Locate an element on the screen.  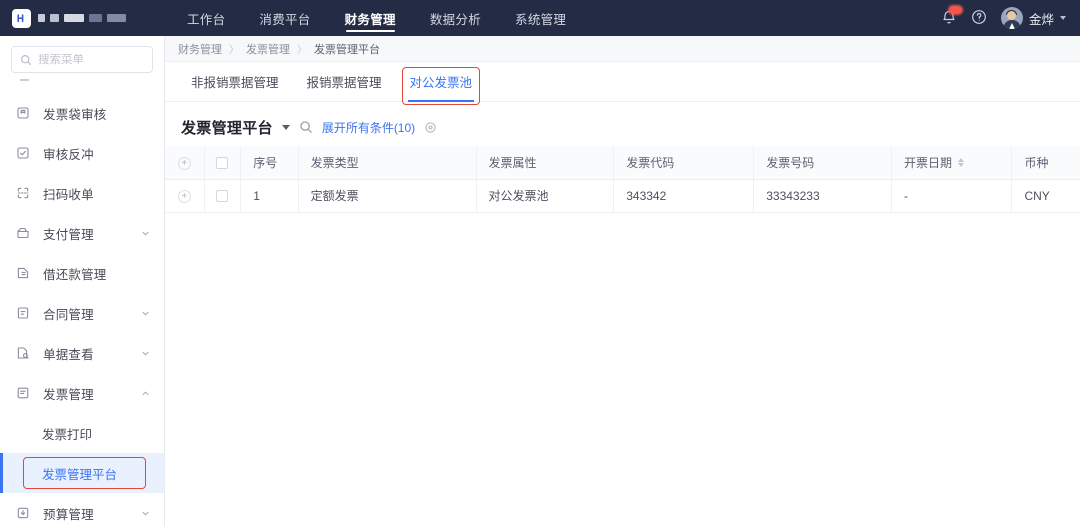
column-header-date-label: 开票日期 is located at coordinates (927, 162).